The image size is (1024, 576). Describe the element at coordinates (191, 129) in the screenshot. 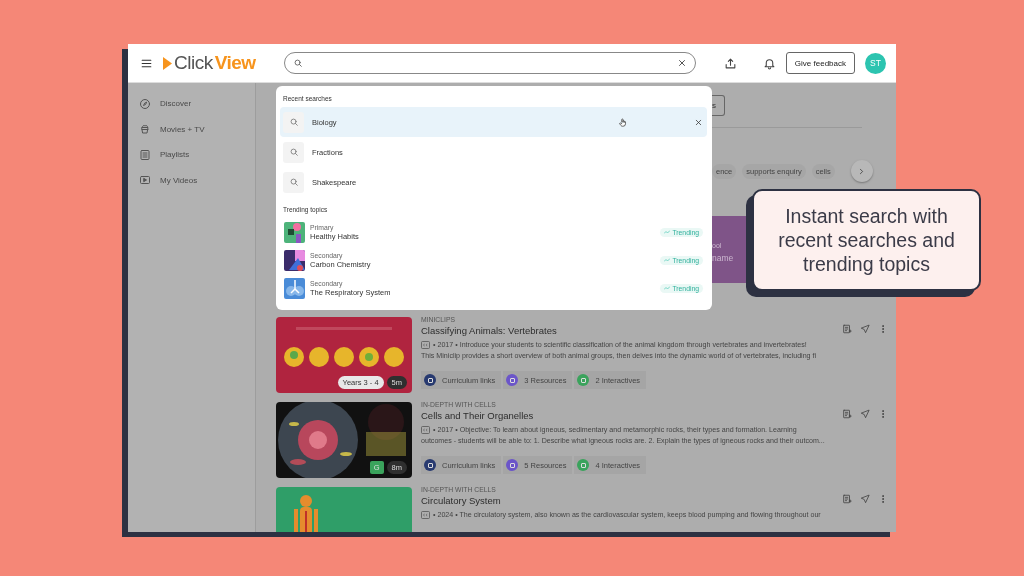

I see `sidebar-item: Movies + TV` at that location.